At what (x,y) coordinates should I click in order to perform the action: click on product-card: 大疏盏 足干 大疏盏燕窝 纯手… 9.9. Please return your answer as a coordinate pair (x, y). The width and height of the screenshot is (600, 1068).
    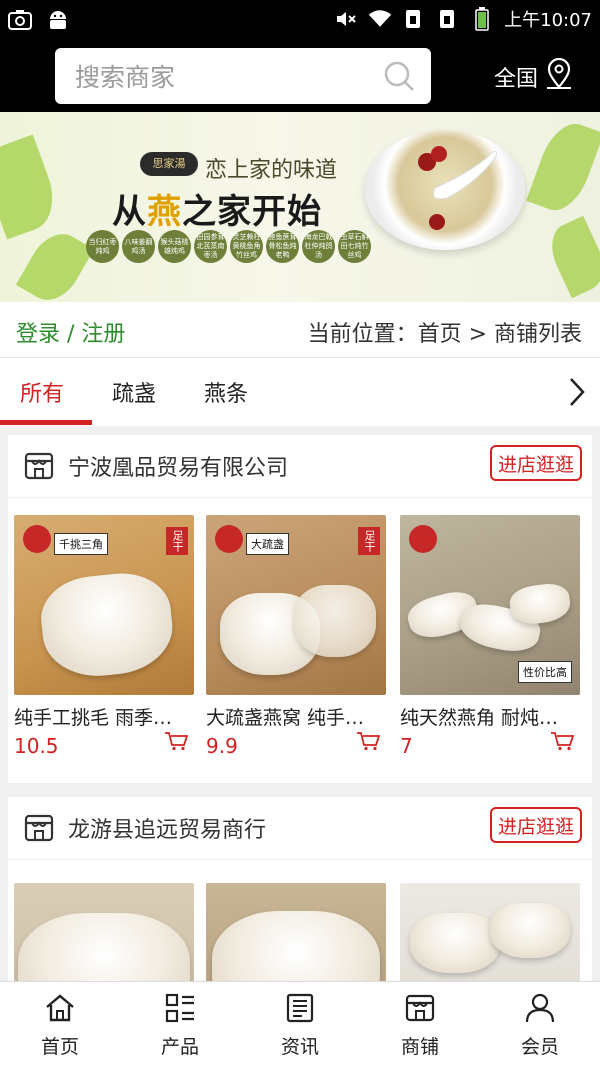
    Looking at the image, I should click on (296, 636).